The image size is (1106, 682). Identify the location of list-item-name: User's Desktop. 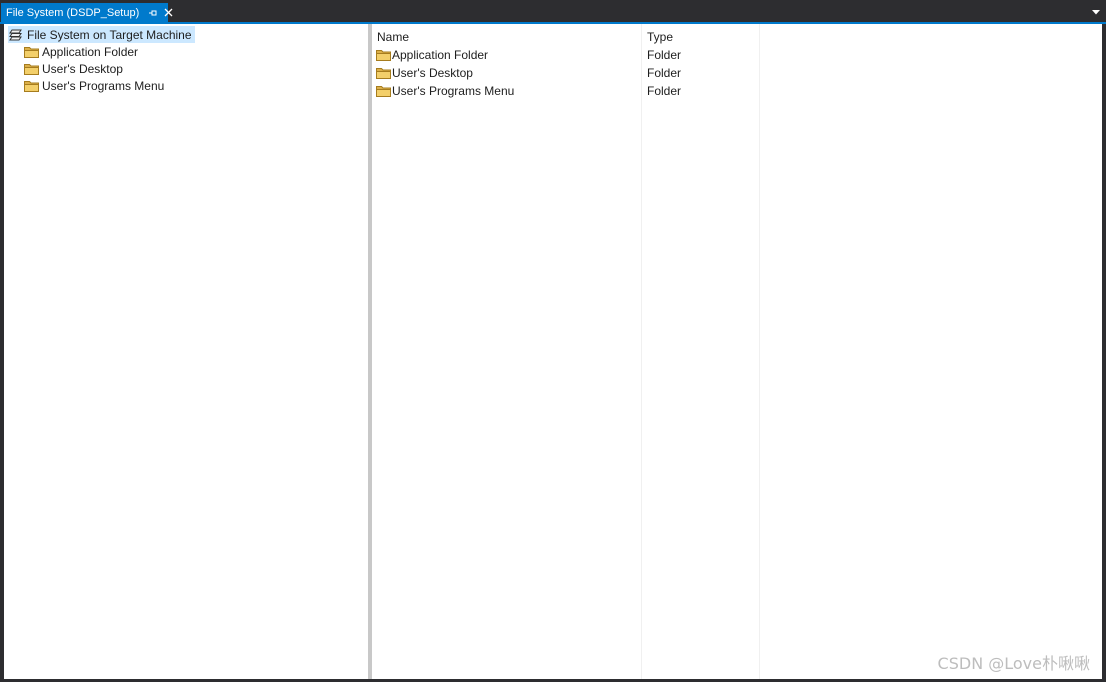
(432, 72).